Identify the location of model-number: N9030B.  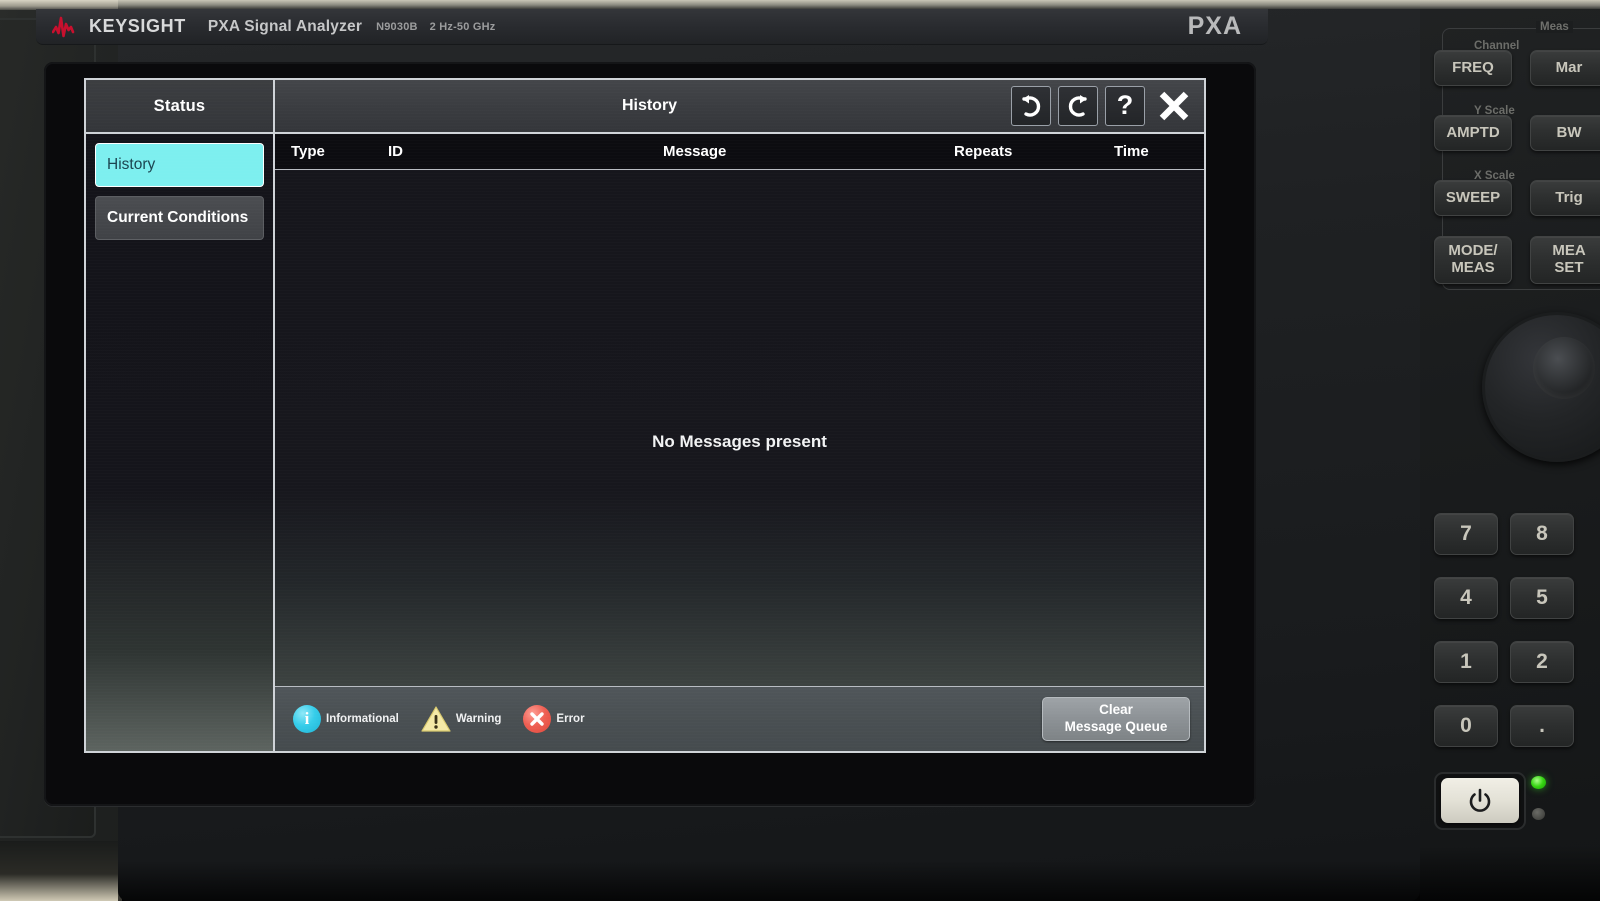
(397, 26).